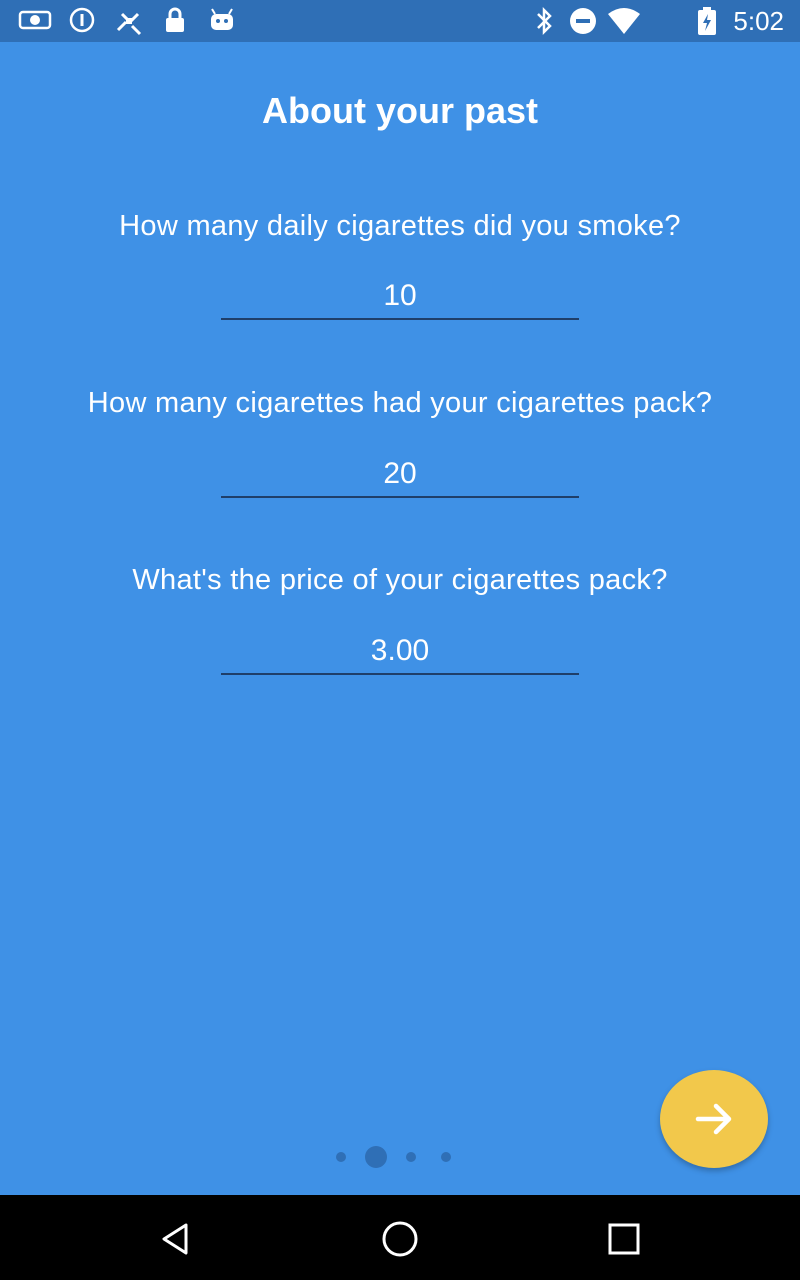  I want to click on pack-price-field, so click(400, 652).